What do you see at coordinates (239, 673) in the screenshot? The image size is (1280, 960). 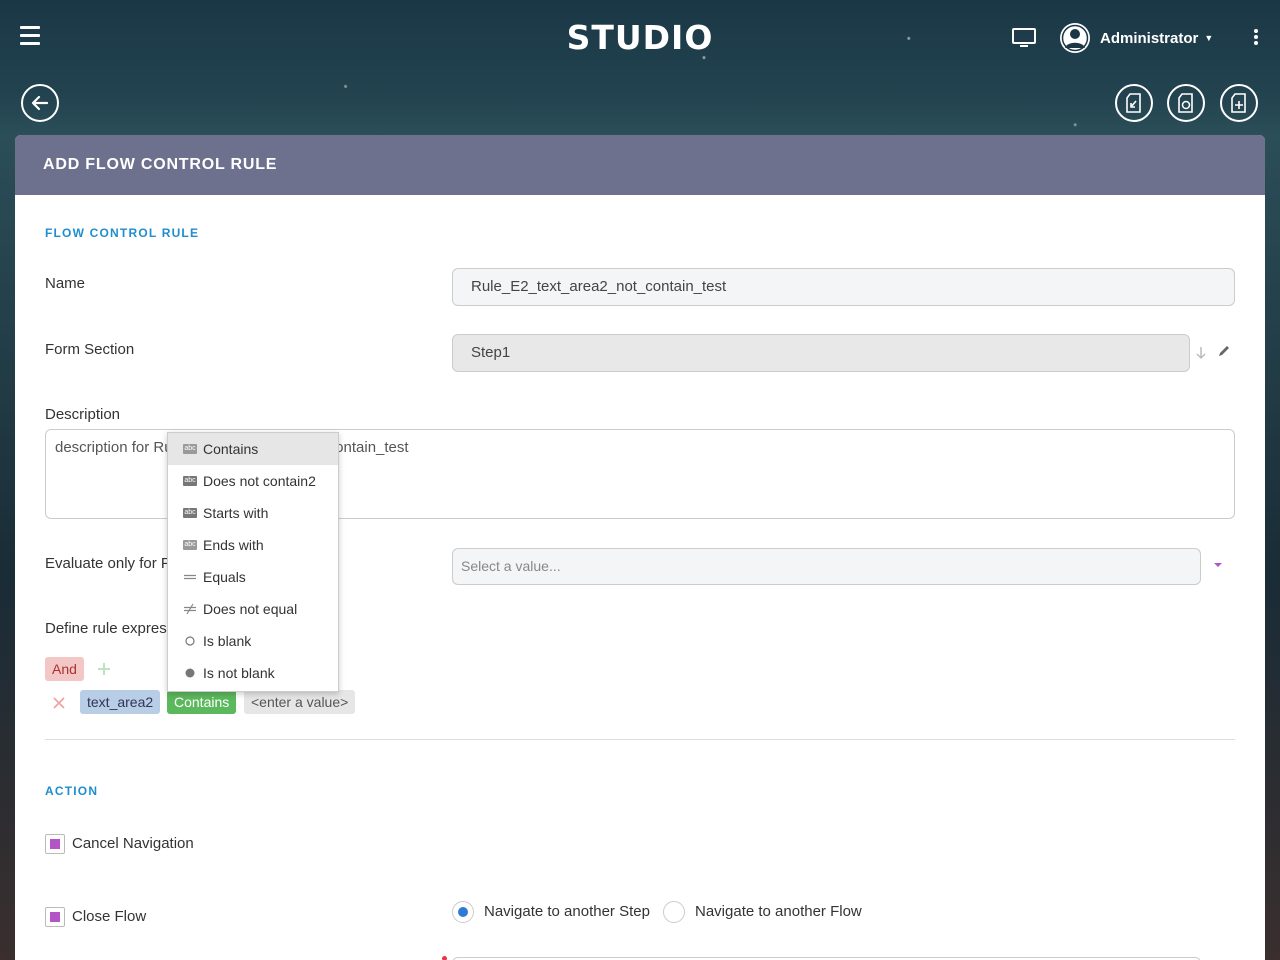 I see `dropdown-item-label: Is not blank` at bounding box center [239, 673].